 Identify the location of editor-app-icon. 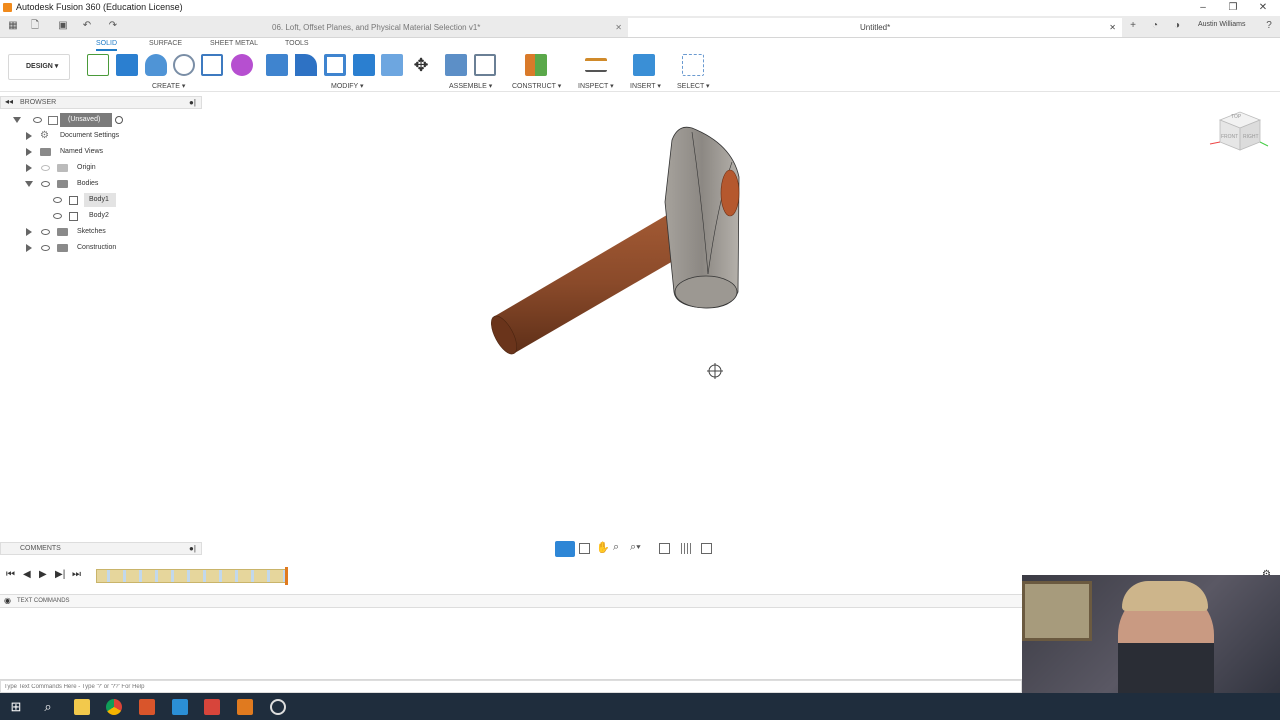
(180, 707).